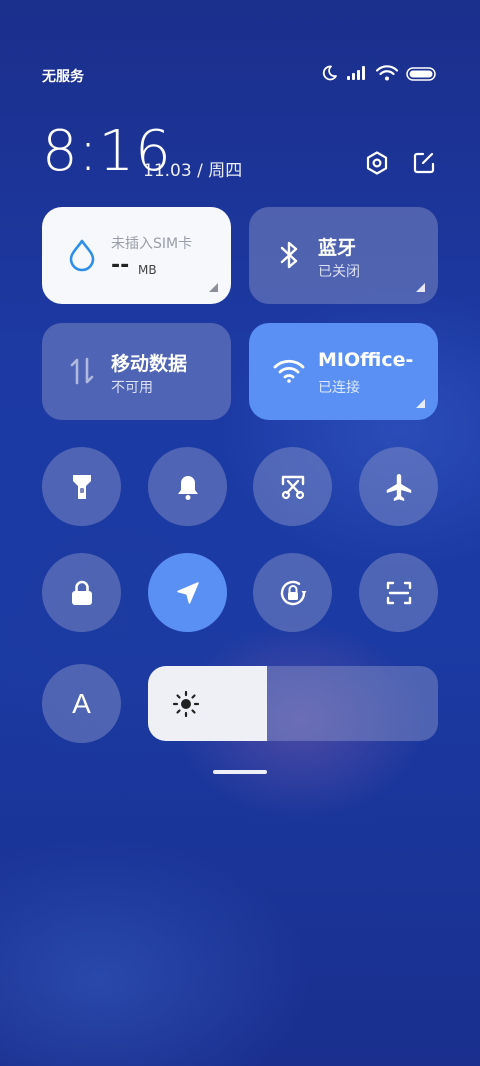  I want to click on data-usage-value: --, so click(120, 265).